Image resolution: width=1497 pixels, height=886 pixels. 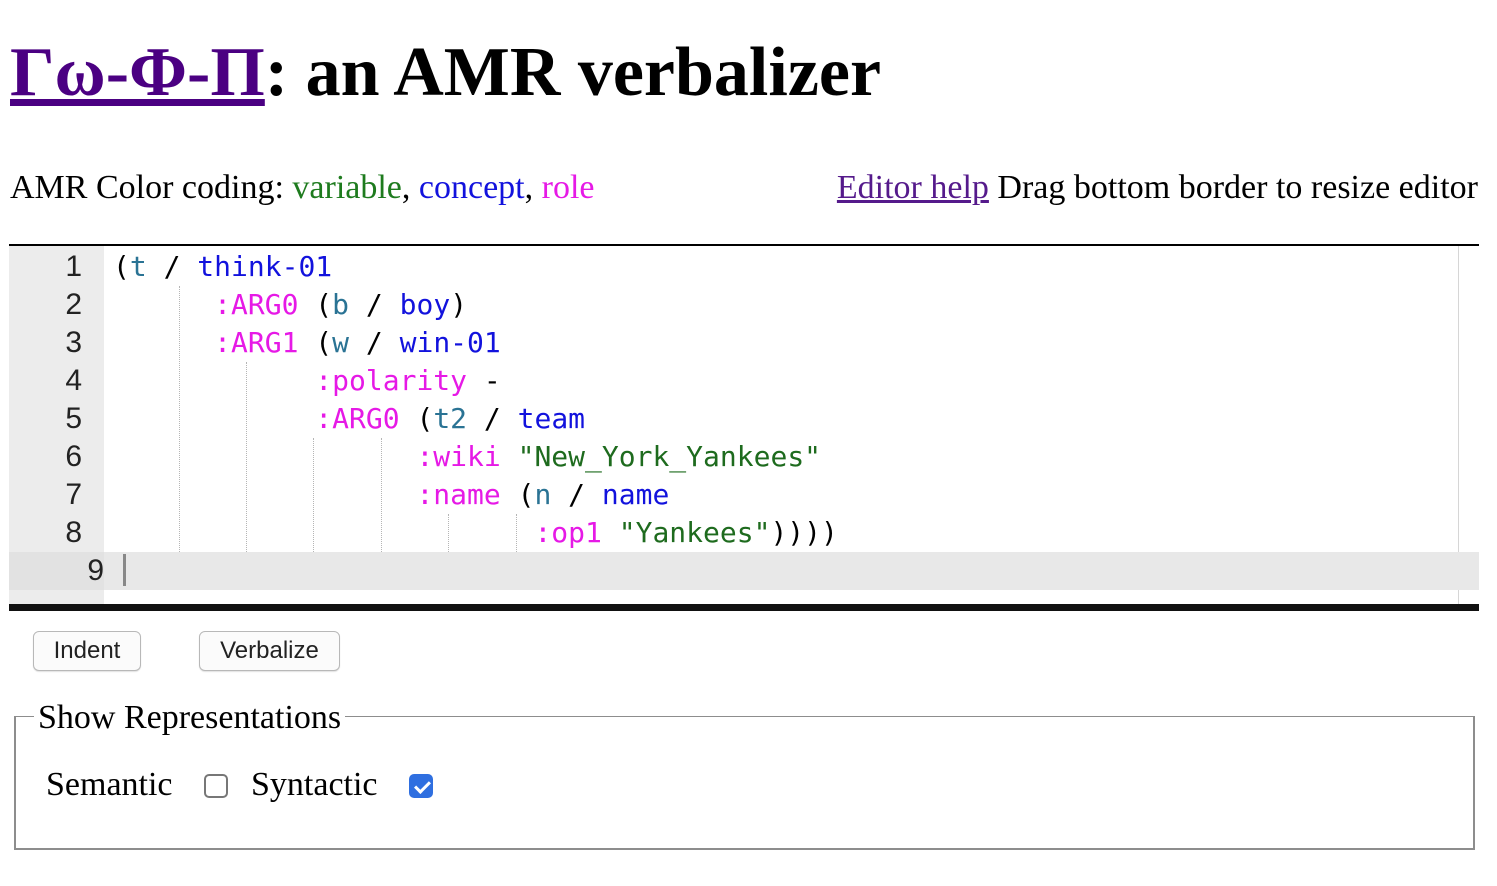 What do you see at coordinates (73, 266) in the screenshot?
I see `line-number-text: 1` at bounding box center [73, 266].